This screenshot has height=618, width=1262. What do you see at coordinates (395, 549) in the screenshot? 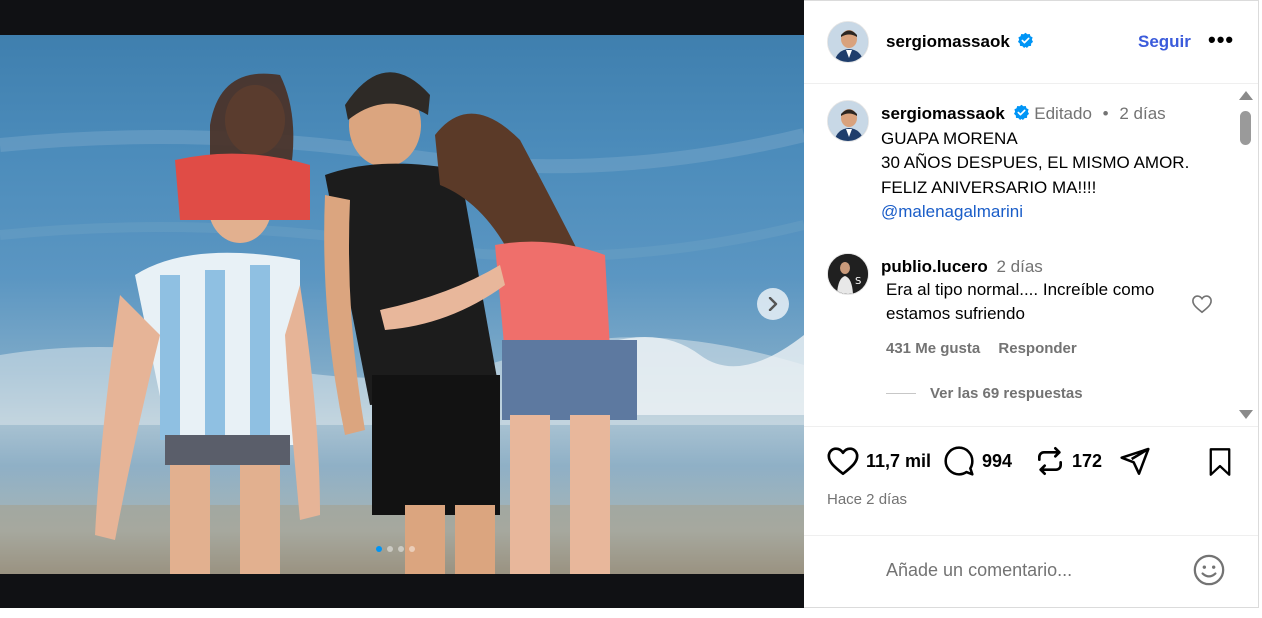
I see `carousel-indicator` at bounding box center [395, 549].